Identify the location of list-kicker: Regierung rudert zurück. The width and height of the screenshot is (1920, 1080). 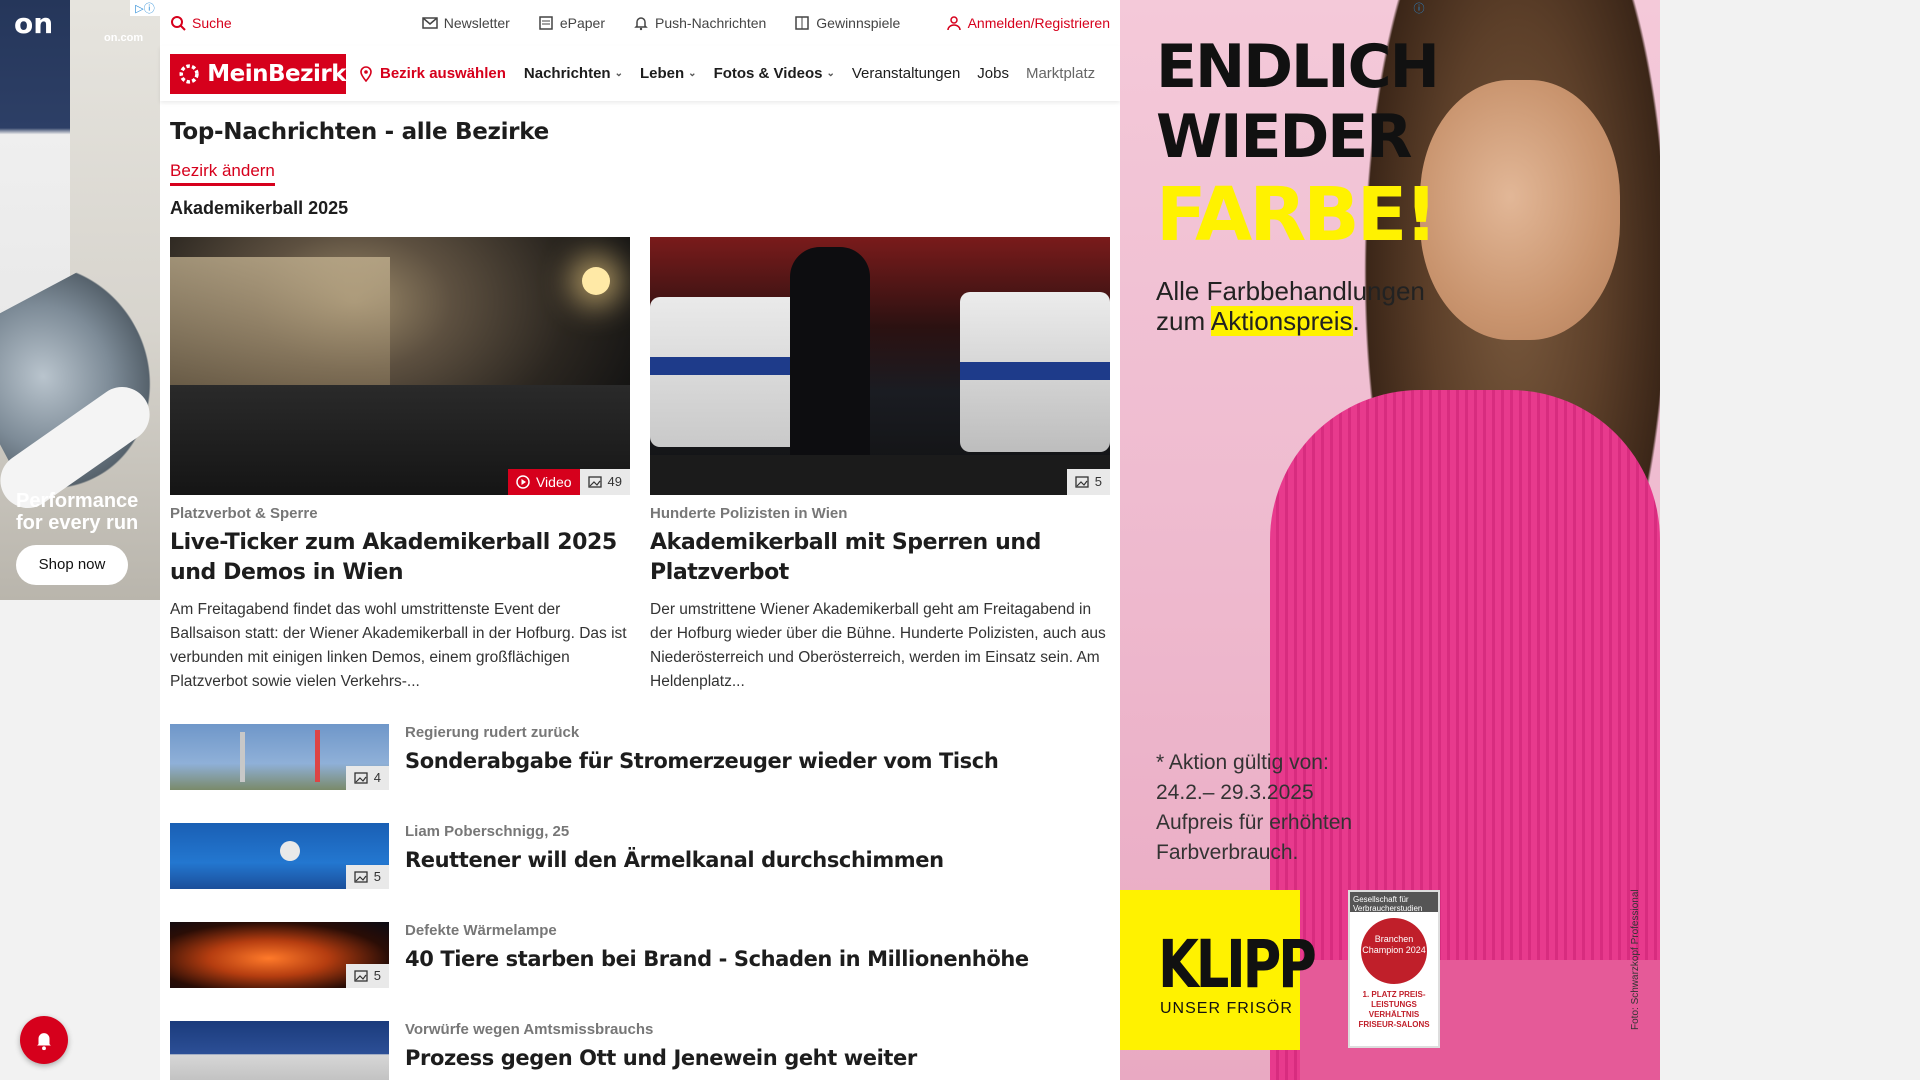
(492, 732).